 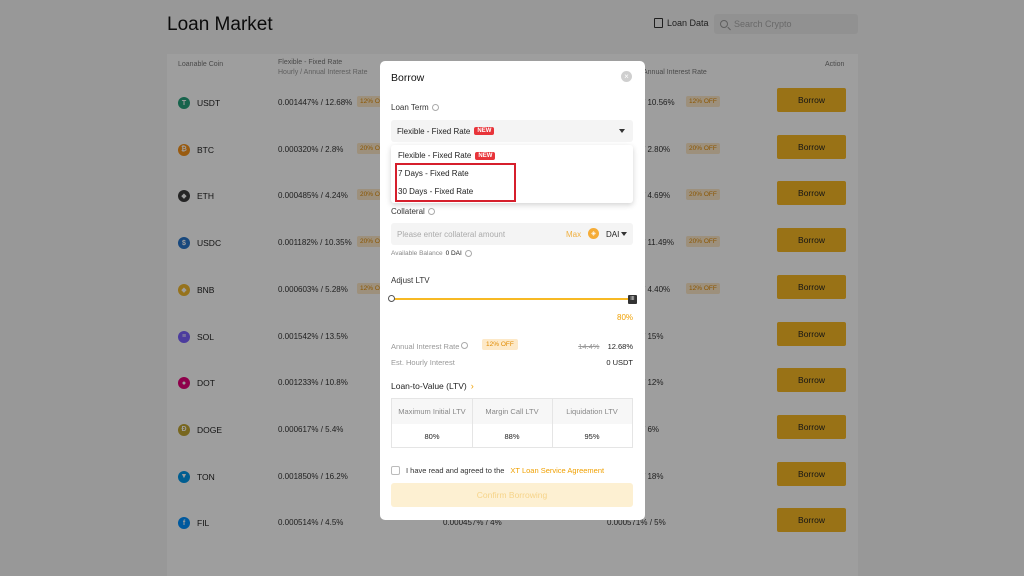 What do you see at coordinates (425, 346) in the screenshot?
I see `annual-rate-label: Annual Interest Rate` at bounding box center [425, 346].